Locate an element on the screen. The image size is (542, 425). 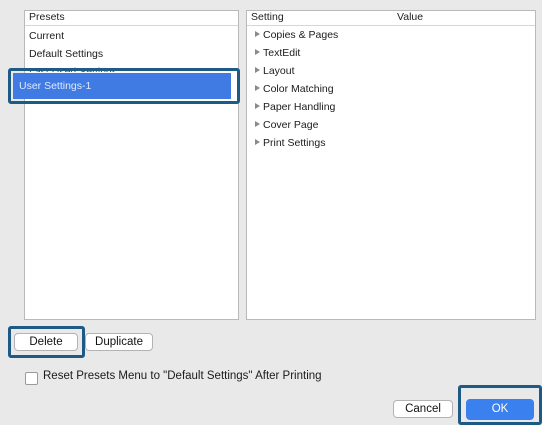
setting-label: Color Matching is located at coordinates (298, 89).